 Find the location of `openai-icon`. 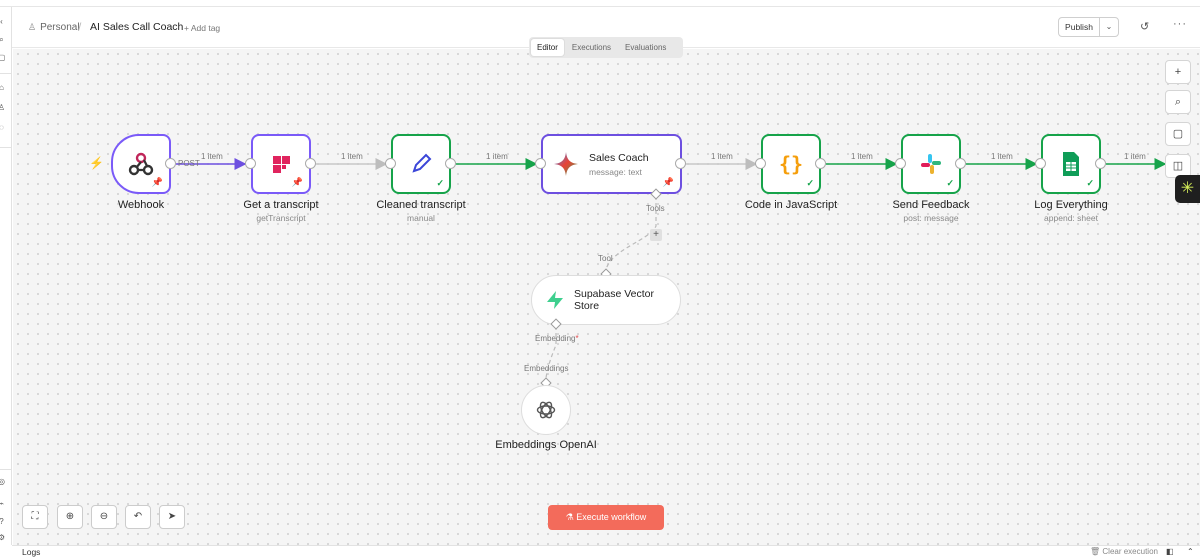

openai-icon is located at coordinates (546, 410).